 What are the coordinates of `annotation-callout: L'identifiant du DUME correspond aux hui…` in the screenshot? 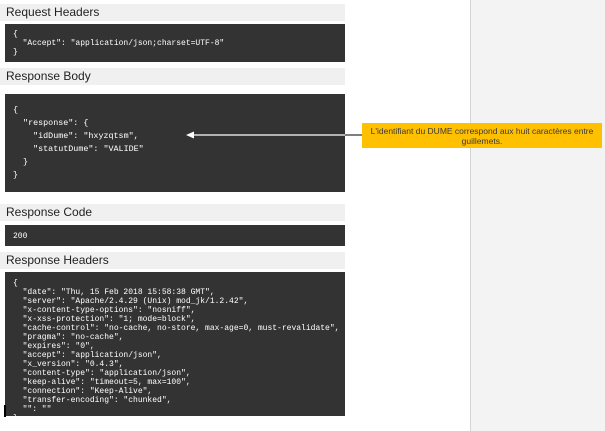 It's located at (482, 135).